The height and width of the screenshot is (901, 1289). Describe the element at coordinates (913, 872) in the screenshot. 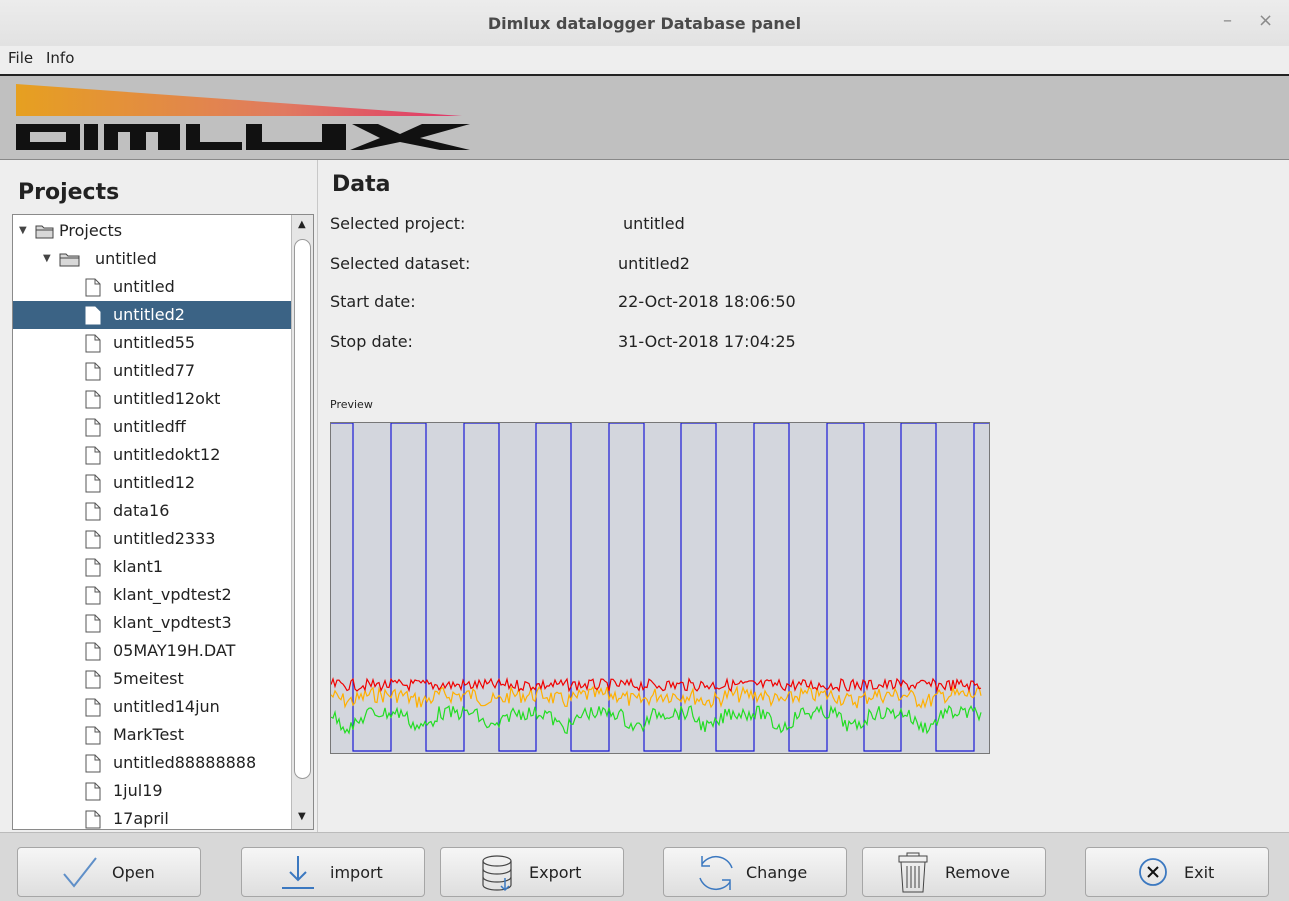

I see `trash-icon` at that location.